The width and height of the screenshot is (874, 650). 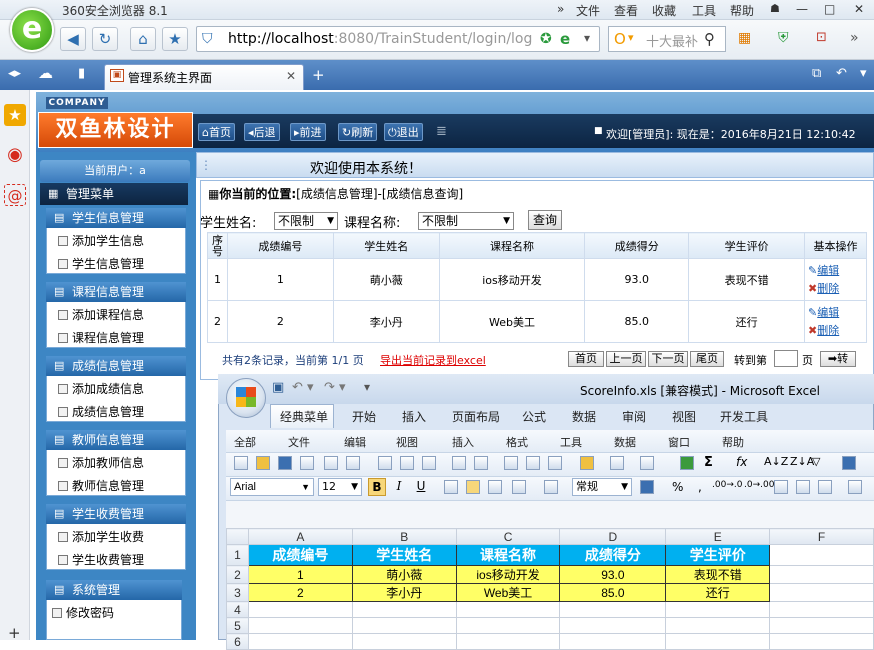 What do you see at coordinates (677, 487) in the screenshot?
I see `percent-icon: %` at bounding box center [677, 487].